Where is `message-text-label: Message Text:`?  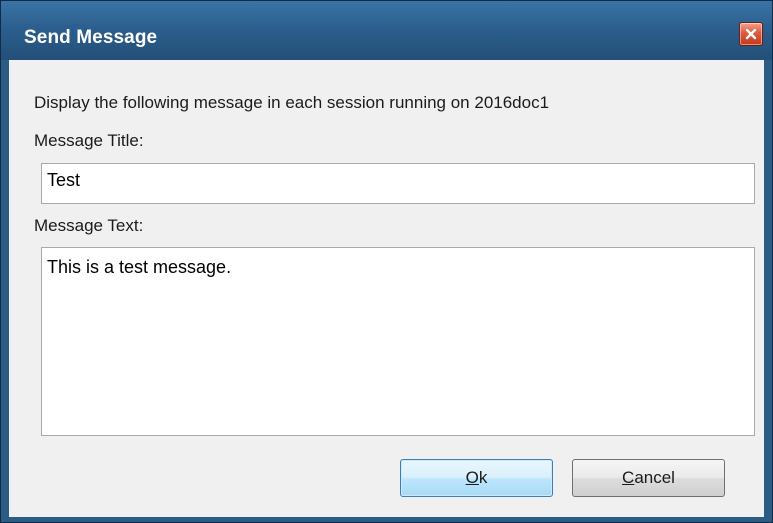
message-text-label: Message Text: is located at coordinates (89, 225).